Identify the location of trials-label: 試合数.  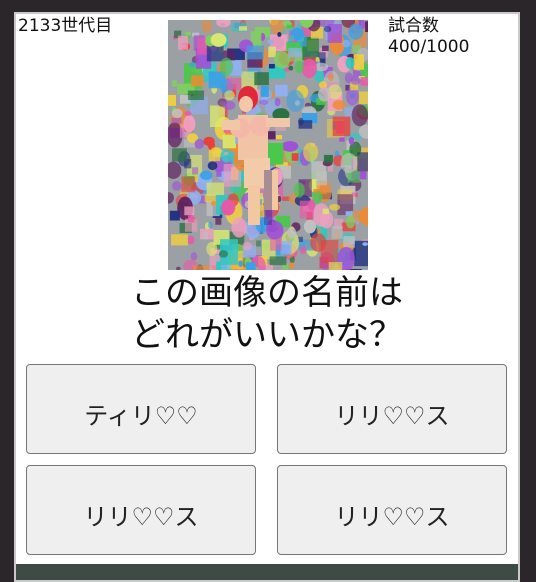
(413, 26).